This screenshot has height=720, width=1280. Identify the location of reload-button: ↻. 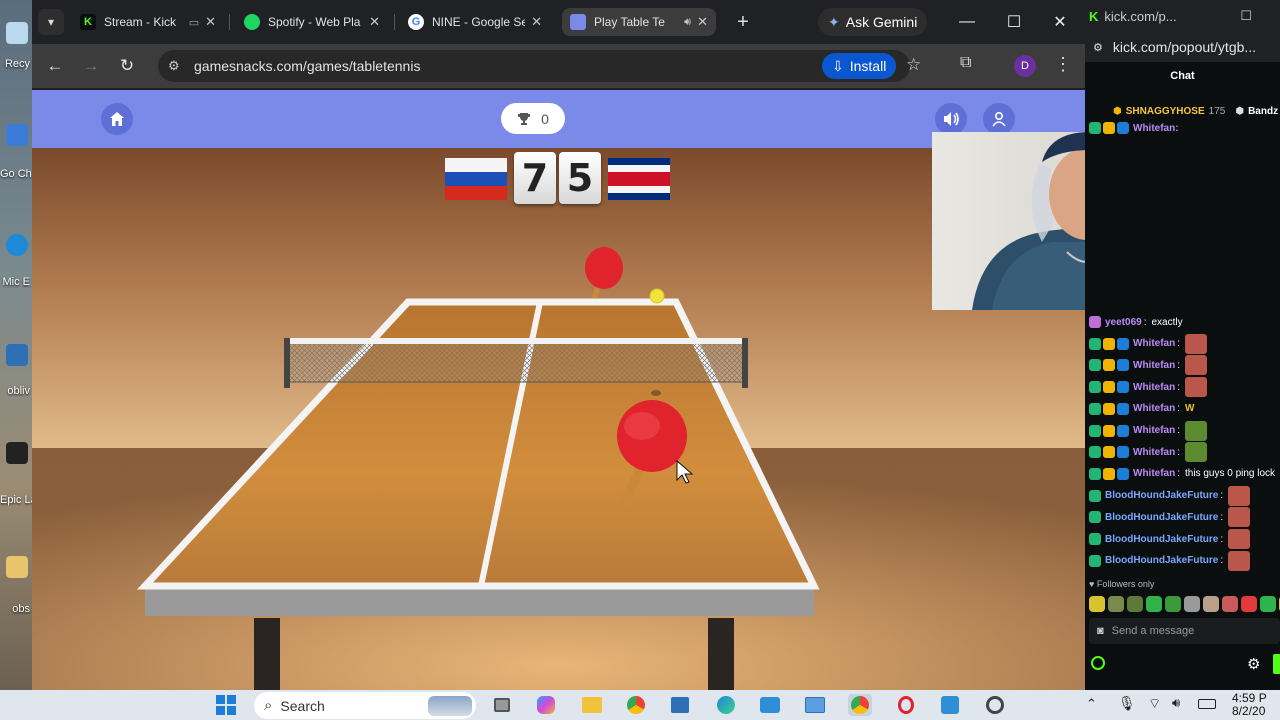
(127, 66).